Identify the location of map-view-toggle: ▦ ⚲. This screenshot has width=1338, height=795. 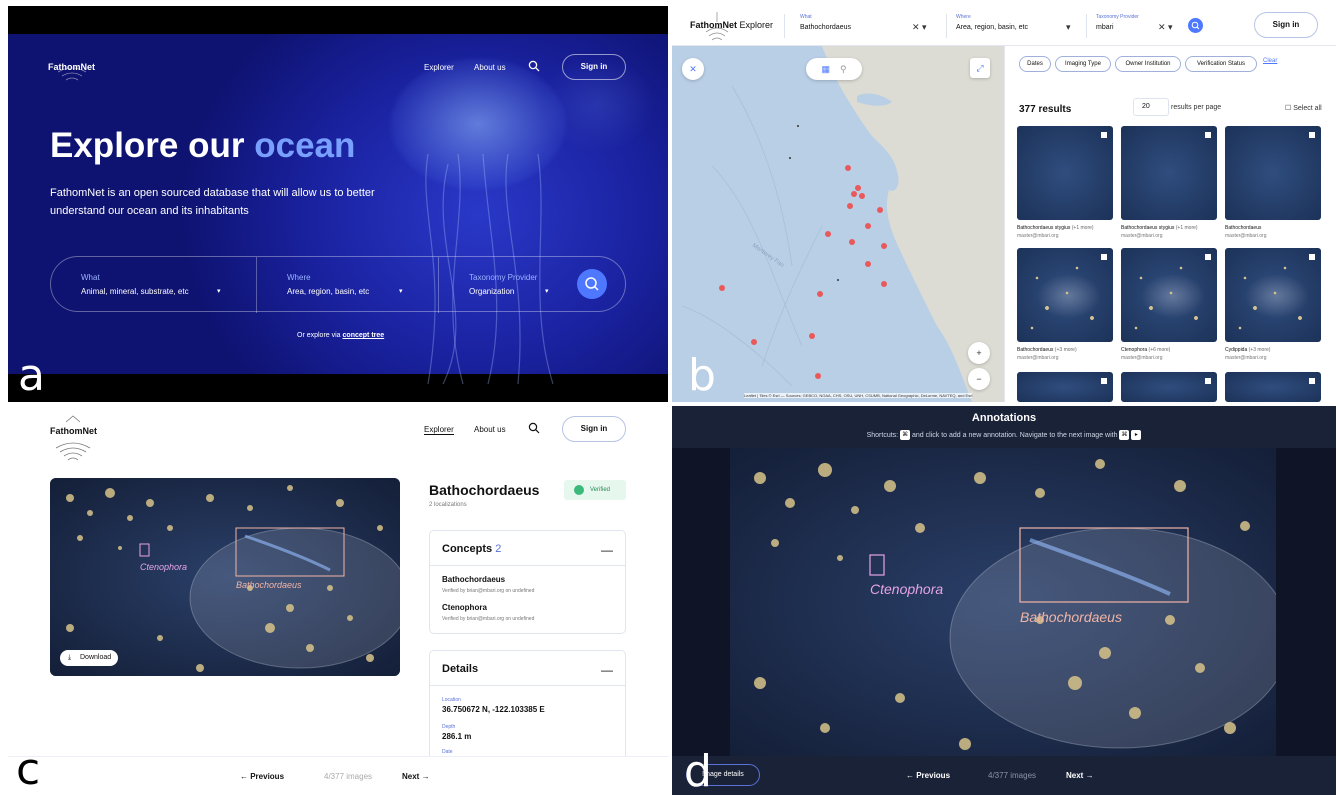
(834, 69).